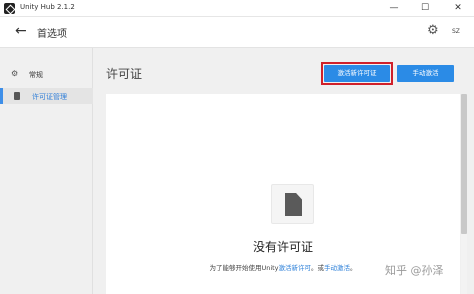  I want to click on window-title: Unity Hub 2.1.2, so click(47, 7).